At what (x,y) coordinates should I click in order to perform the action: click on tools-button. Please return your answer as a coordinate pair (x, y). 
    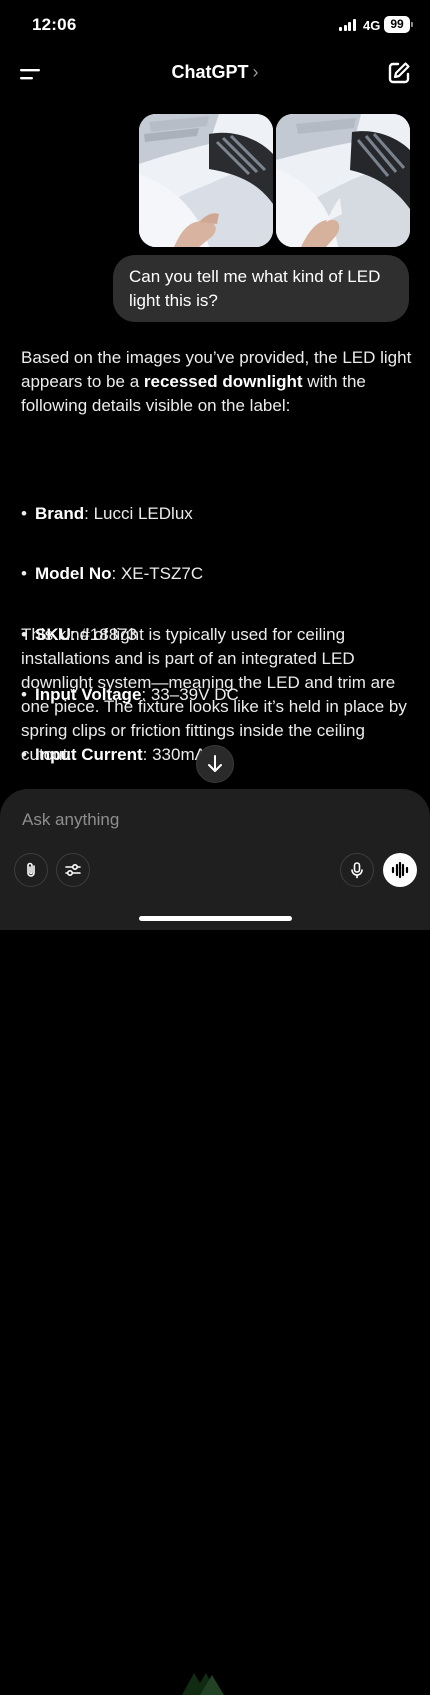
    Looking at the image, I should click on (73, 870).